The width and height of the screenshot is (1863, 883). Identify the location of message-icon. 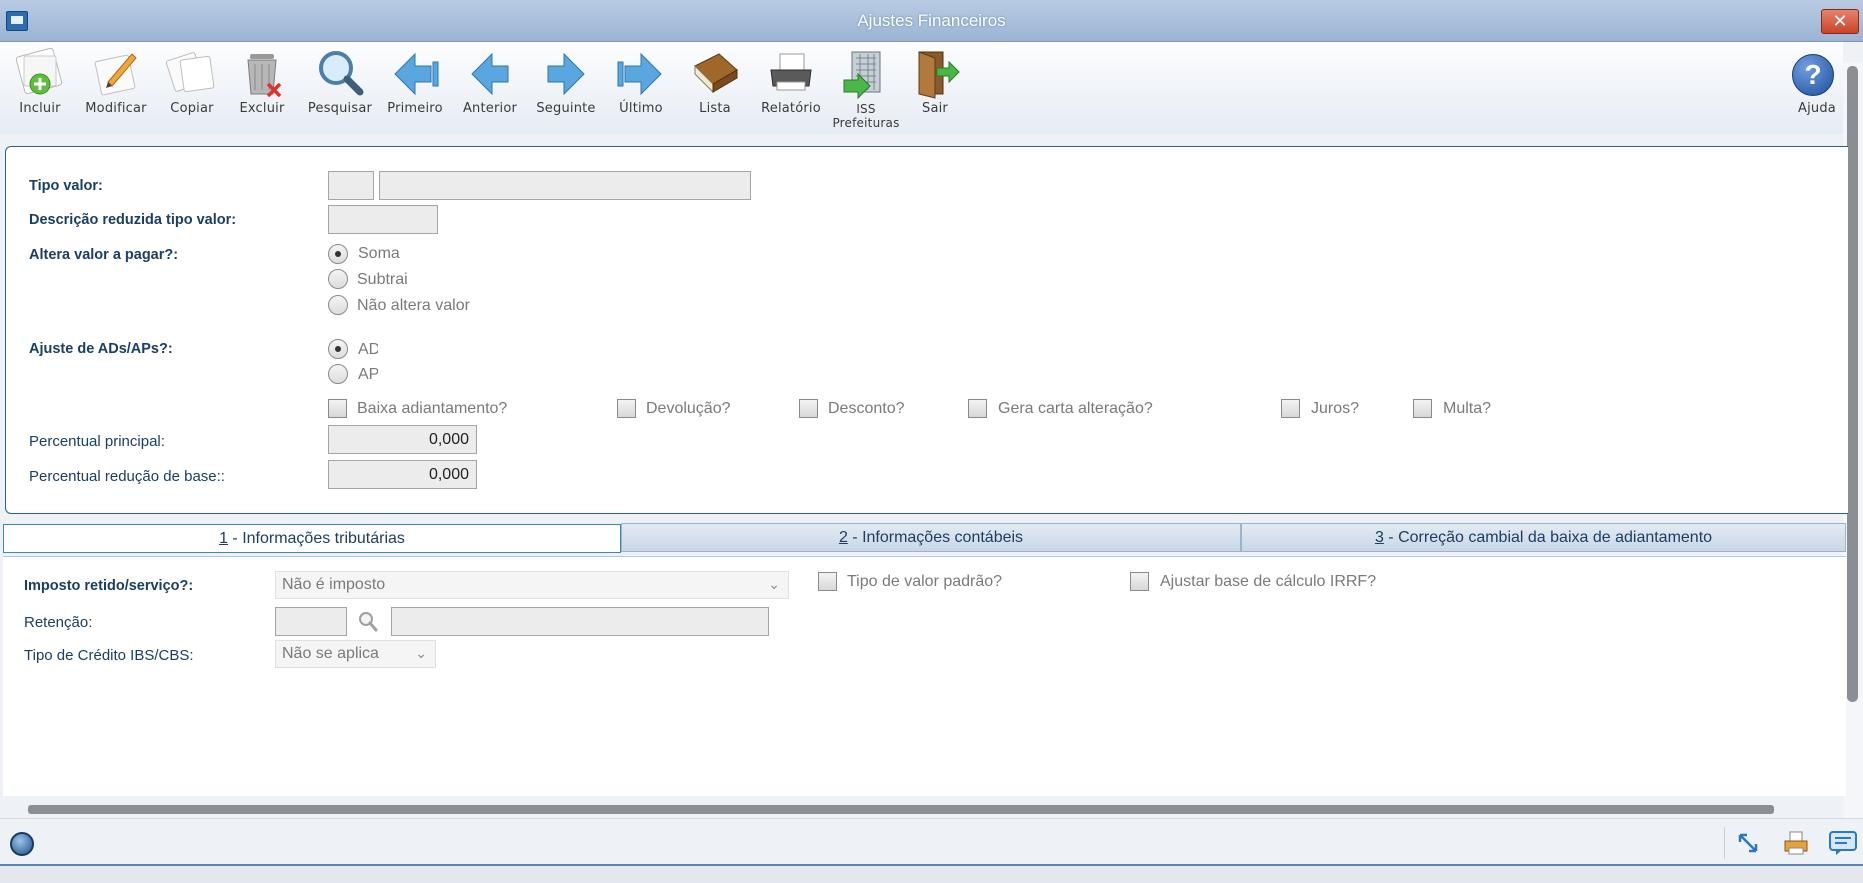
(1843, 843).